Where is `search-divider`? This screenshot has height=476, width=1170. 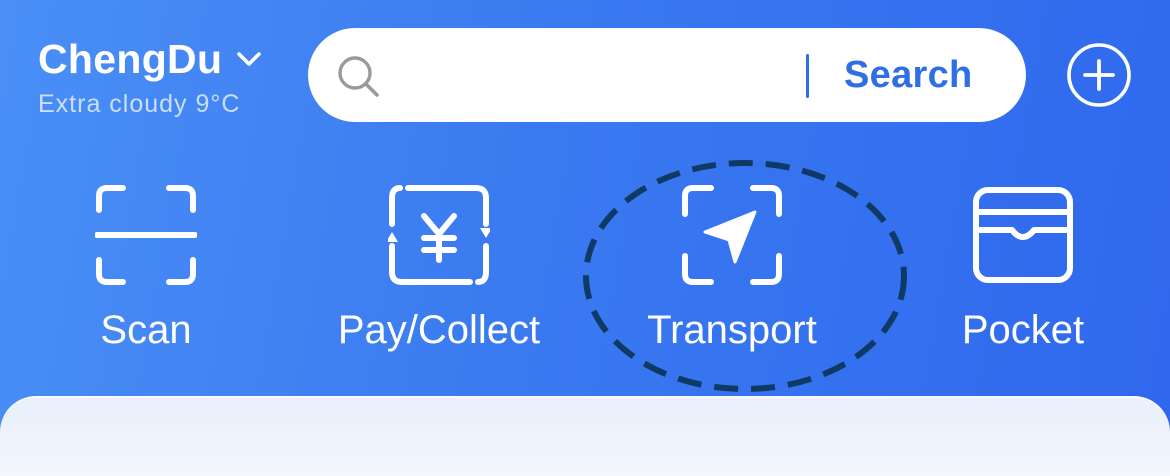
search-divider is located at coordinates (807, 76).